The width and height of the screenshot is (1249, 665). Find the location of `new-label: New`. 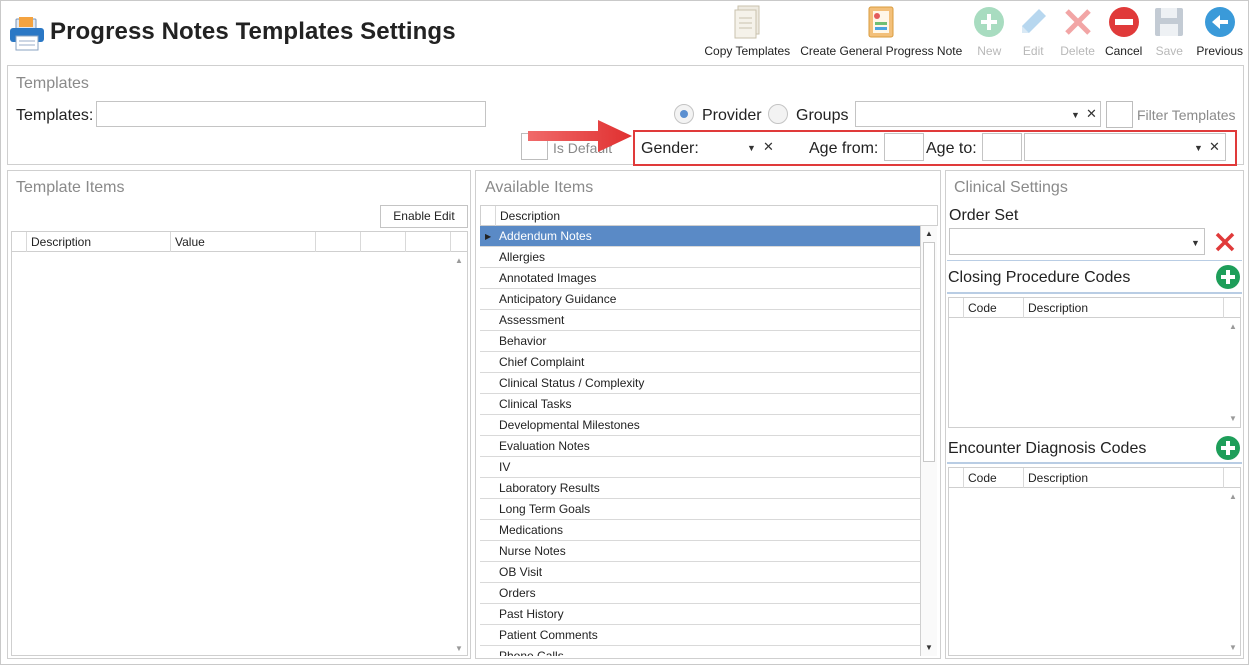

new-label: New is located at coordinates (989, 51).